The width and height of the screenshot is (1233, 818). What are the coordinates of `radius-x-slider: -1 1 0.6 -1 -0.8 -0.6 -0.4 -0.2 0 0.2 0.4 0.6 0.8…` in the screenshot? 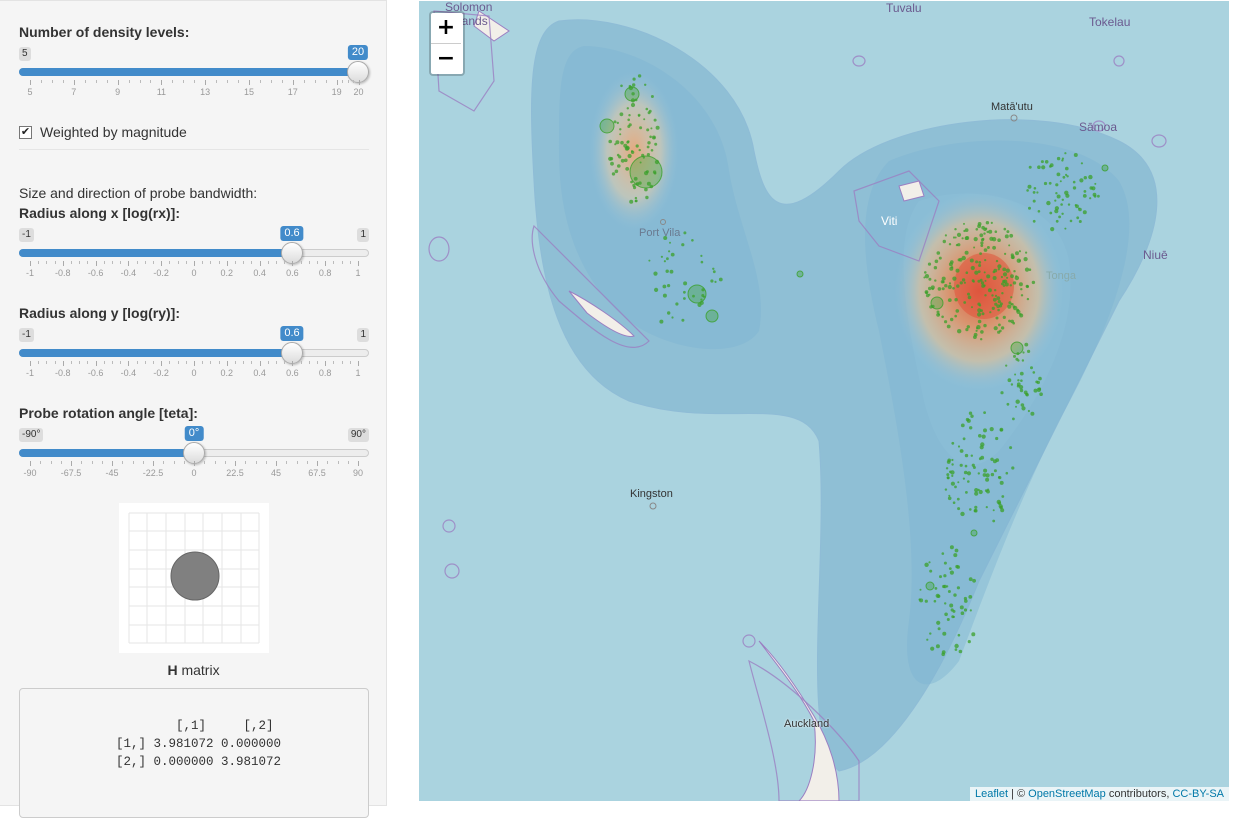 It's located at (194, 262).